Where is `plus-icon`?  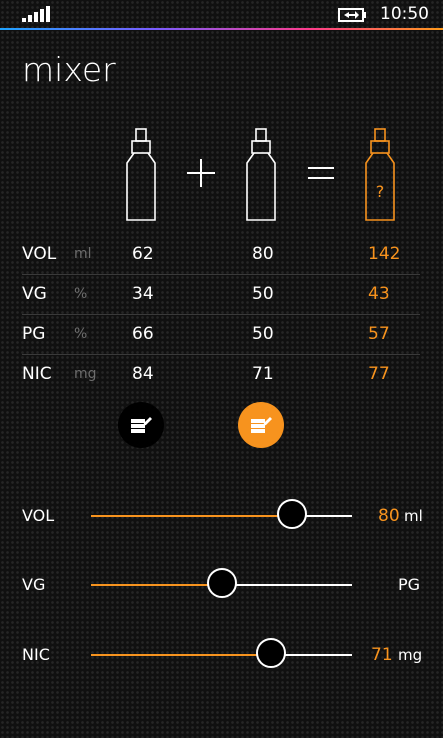
plus-icon is located at coordinates (201, 173).